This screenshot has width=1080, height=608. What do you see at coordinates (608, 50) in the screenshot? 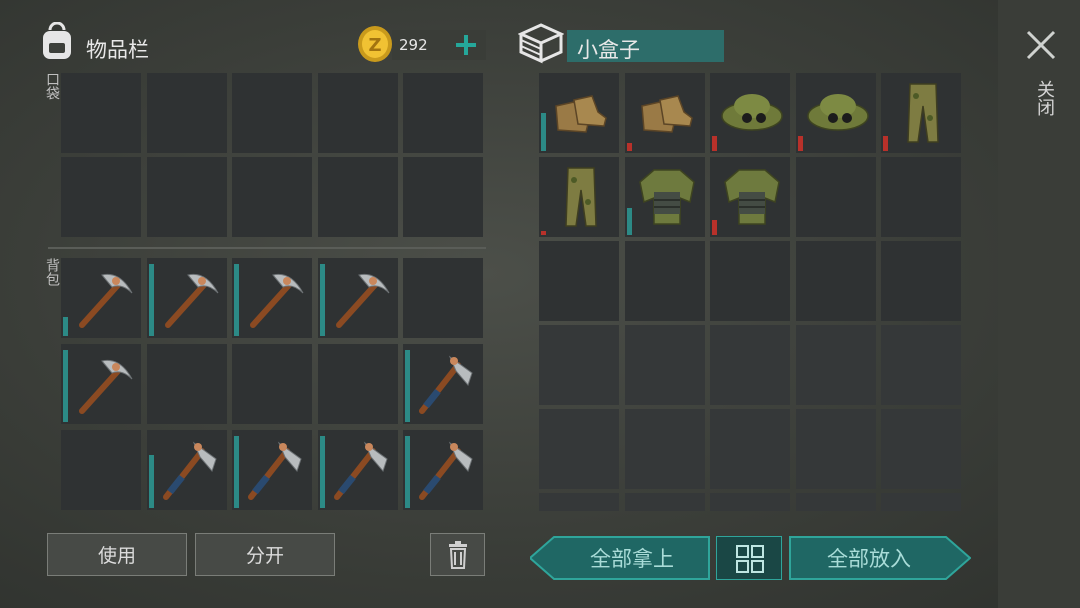
I see `box-title: 小盒子` at bounding box center [608, 50].